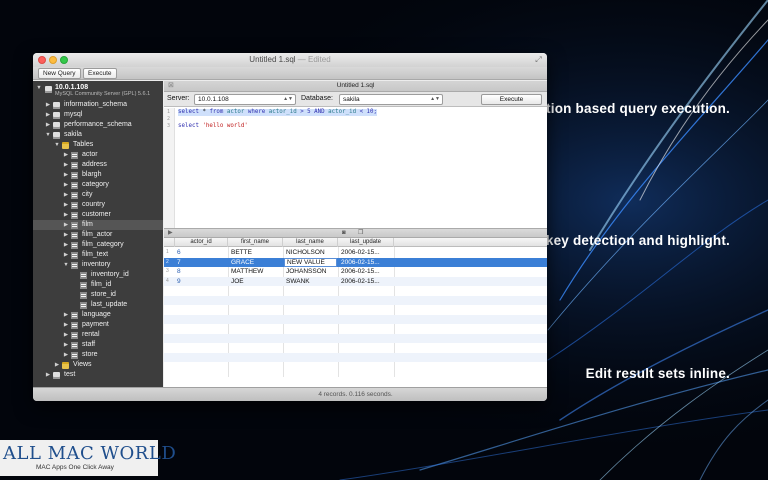  Describe the element at coordinates (53, 60) in the screenshot. I see `minimize-window-button` at that location.